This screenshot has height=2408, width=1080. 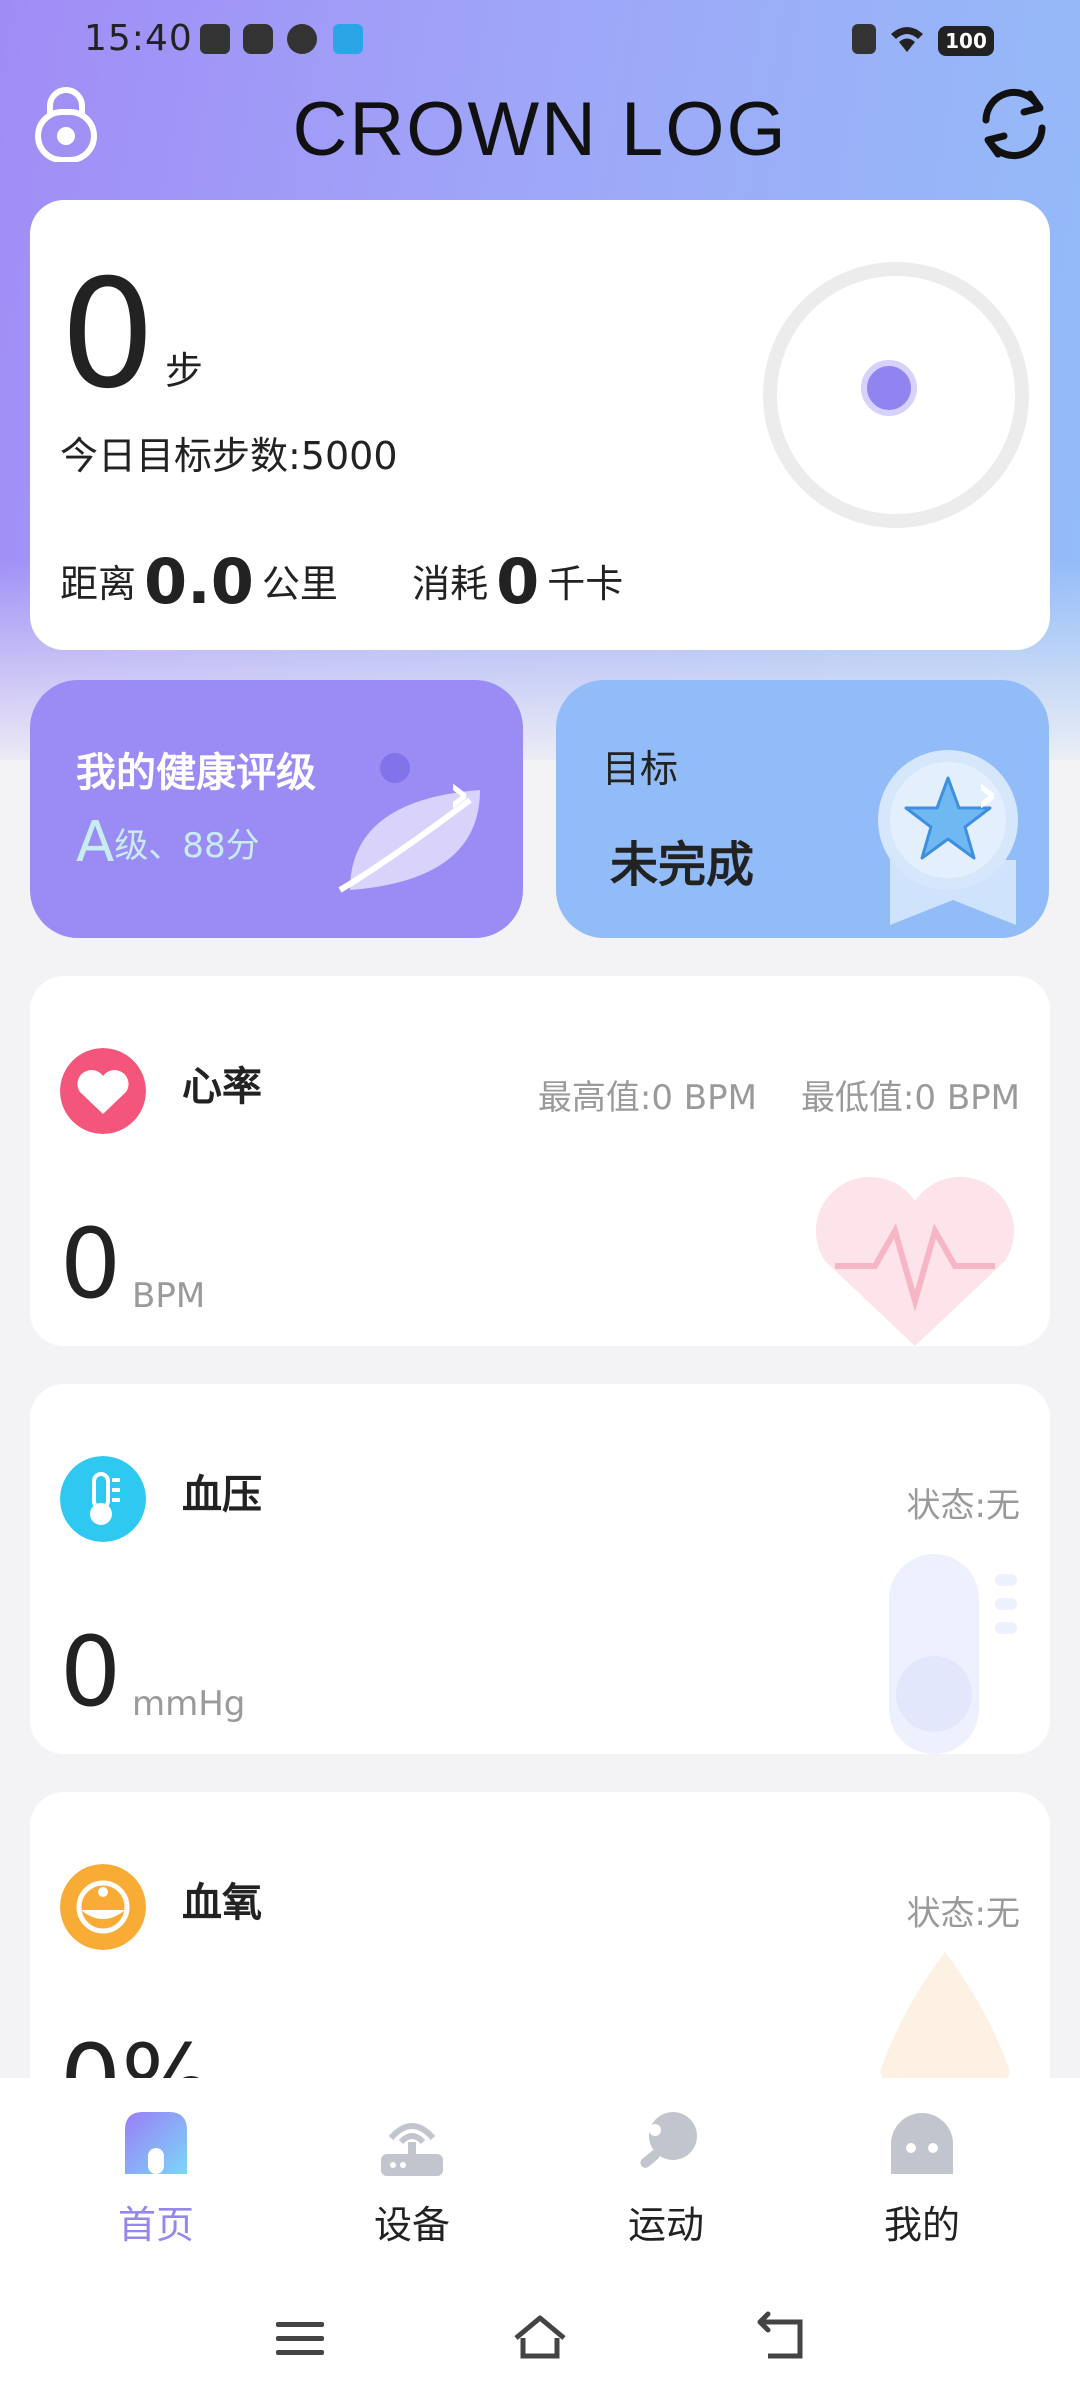 What do you see at coordinates (922, 2143) in the screenshot?
I see `profile-icon` at bounding box center [922, 2143].